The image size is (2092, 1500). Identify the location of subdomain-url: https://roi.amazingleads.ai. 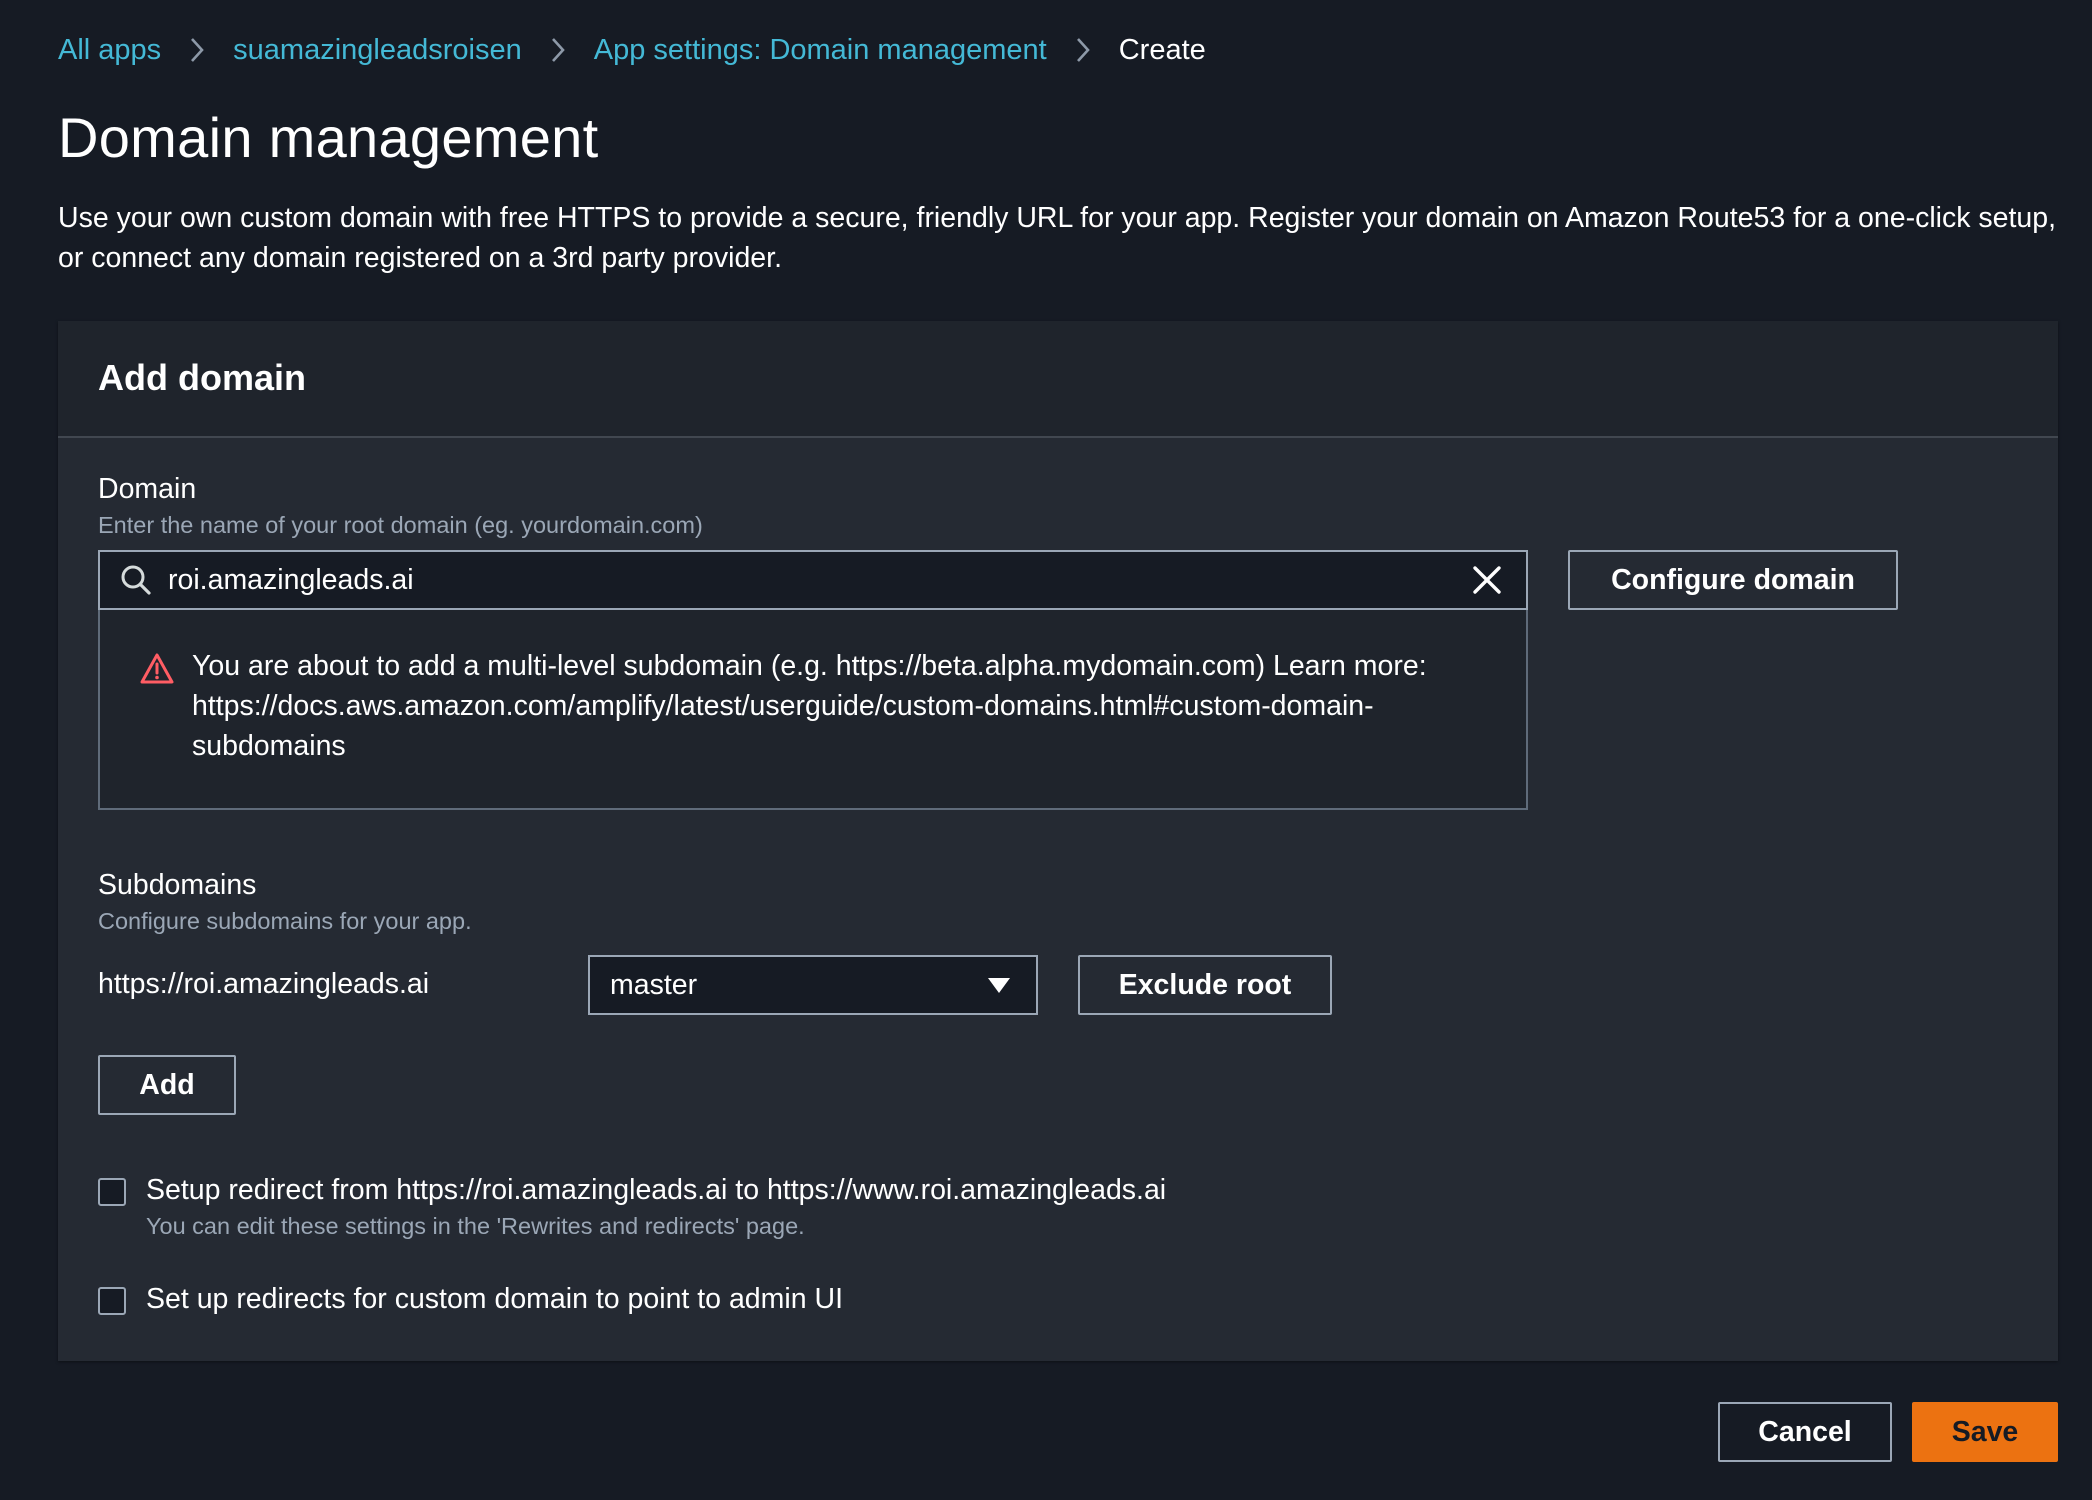
(264, 984).